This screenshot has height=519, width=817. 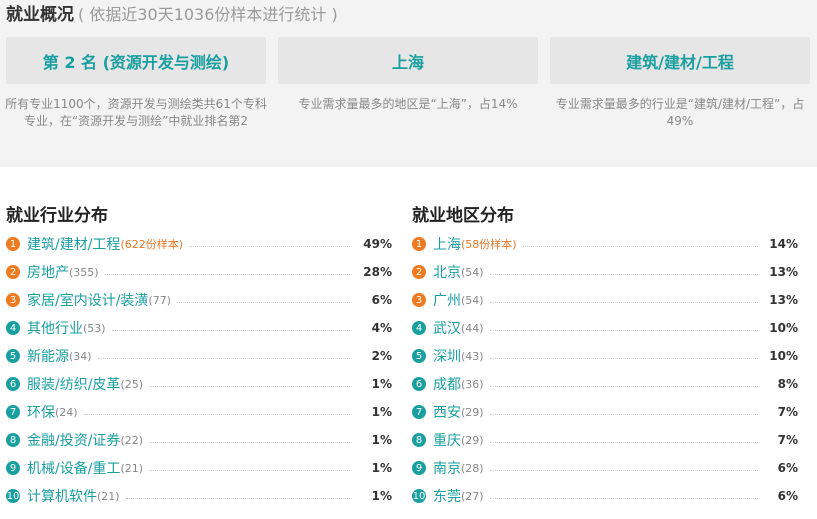 What do you see at coordinates (447, 356) in the screenshot?
I see `region-name: 深圳` at bounding box center [447, 356].